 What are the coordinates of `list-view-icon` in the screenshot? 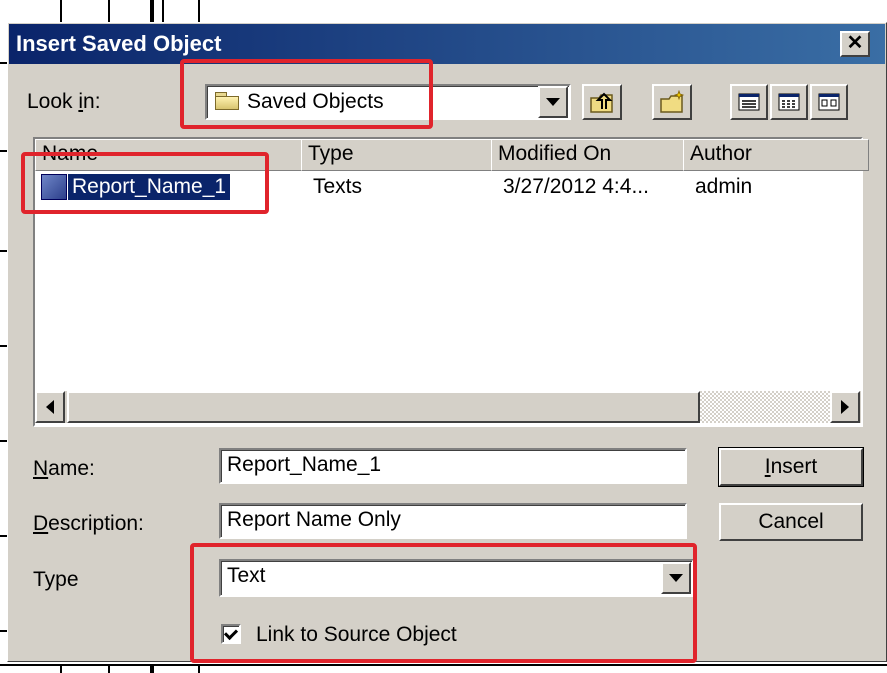 It's located at (749, 102).